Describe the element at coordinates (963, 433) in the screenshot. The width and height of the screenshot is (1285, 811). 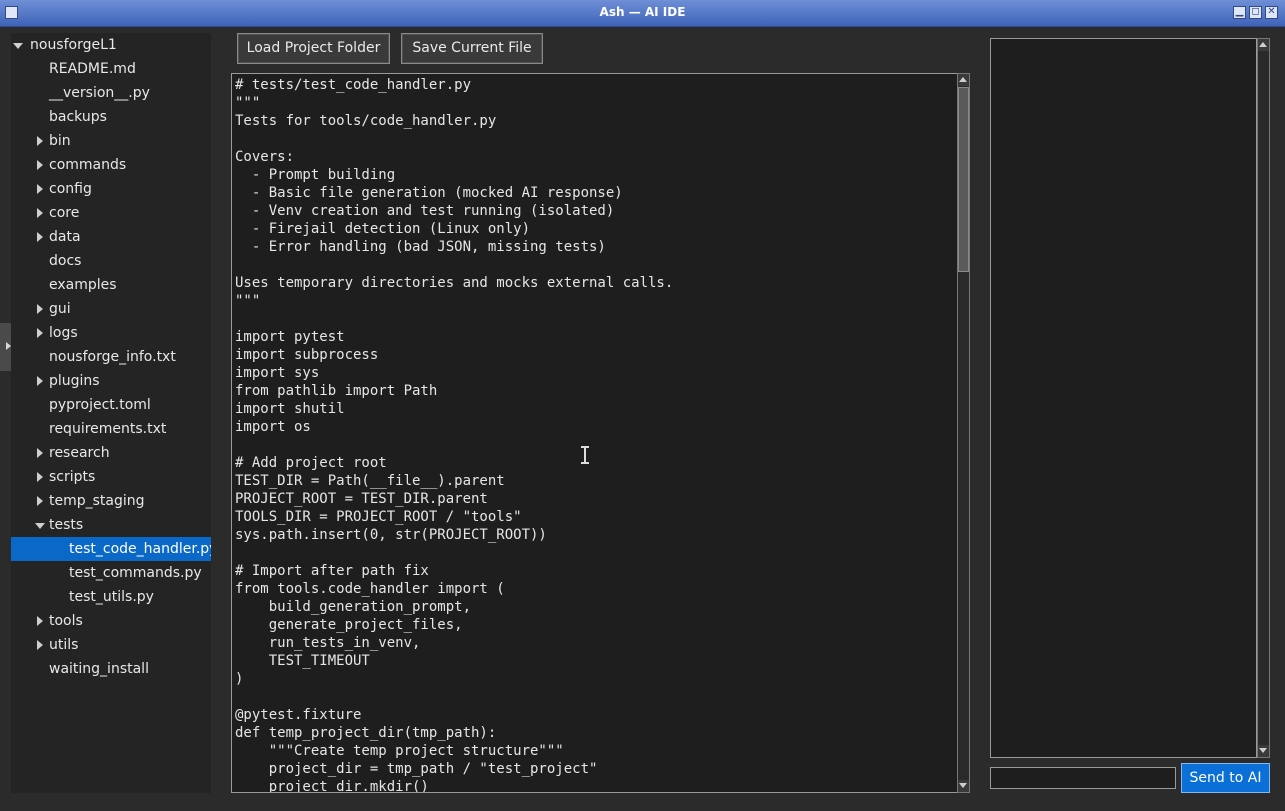
I see `editor-scrollbar` at that location.